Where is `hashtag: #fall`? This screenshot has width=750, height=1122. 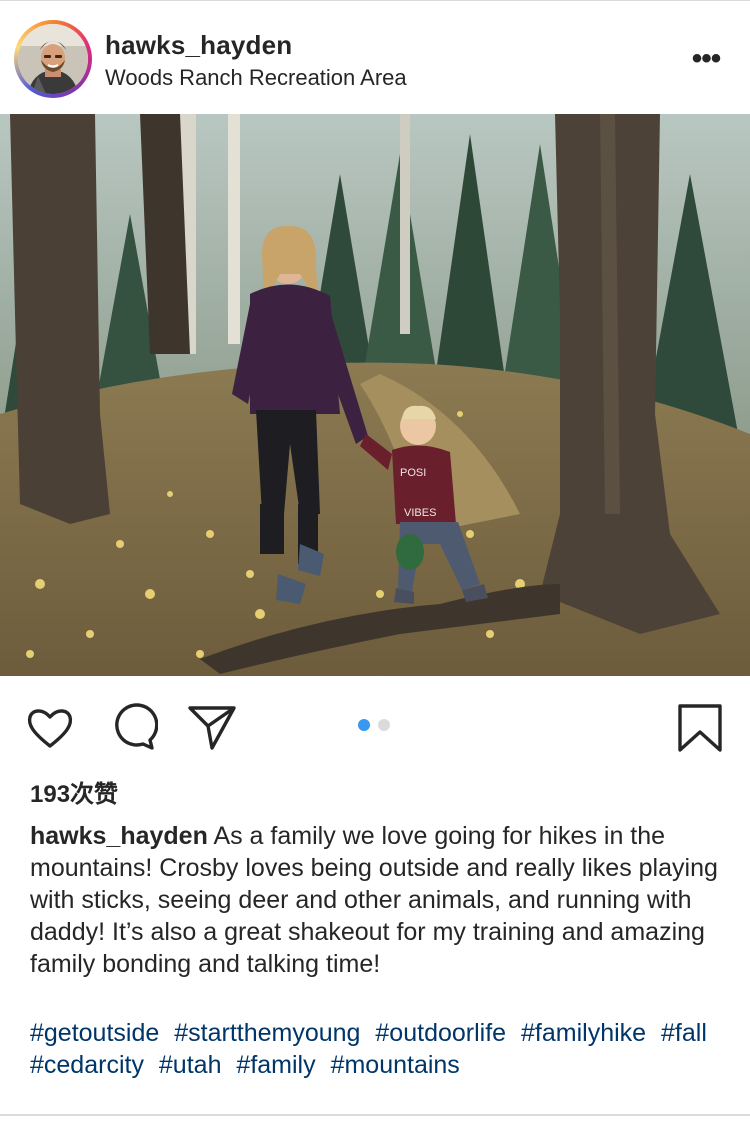
hashtag: #fall is located at coordinates (684, 1033).